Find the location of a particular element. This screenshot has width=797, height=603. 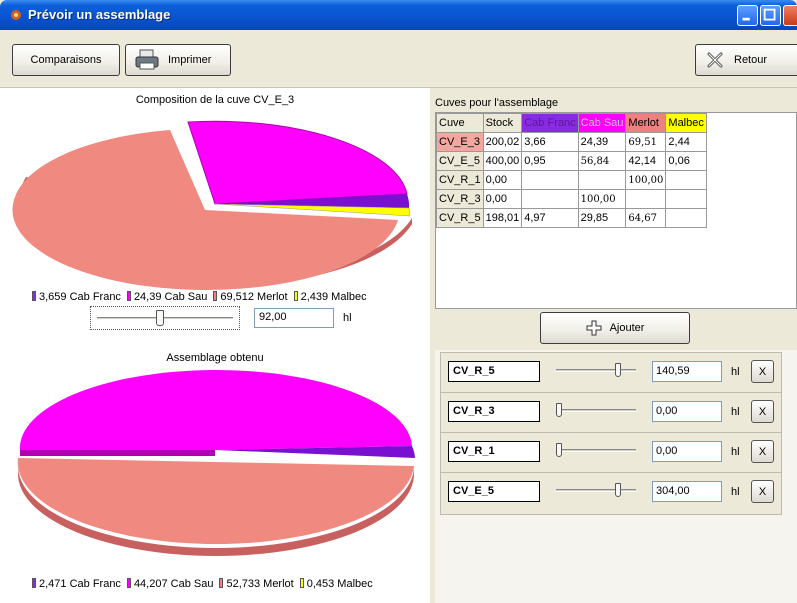

cuve-name-cell: CV_E_5 is located at coordinates (460, 161).